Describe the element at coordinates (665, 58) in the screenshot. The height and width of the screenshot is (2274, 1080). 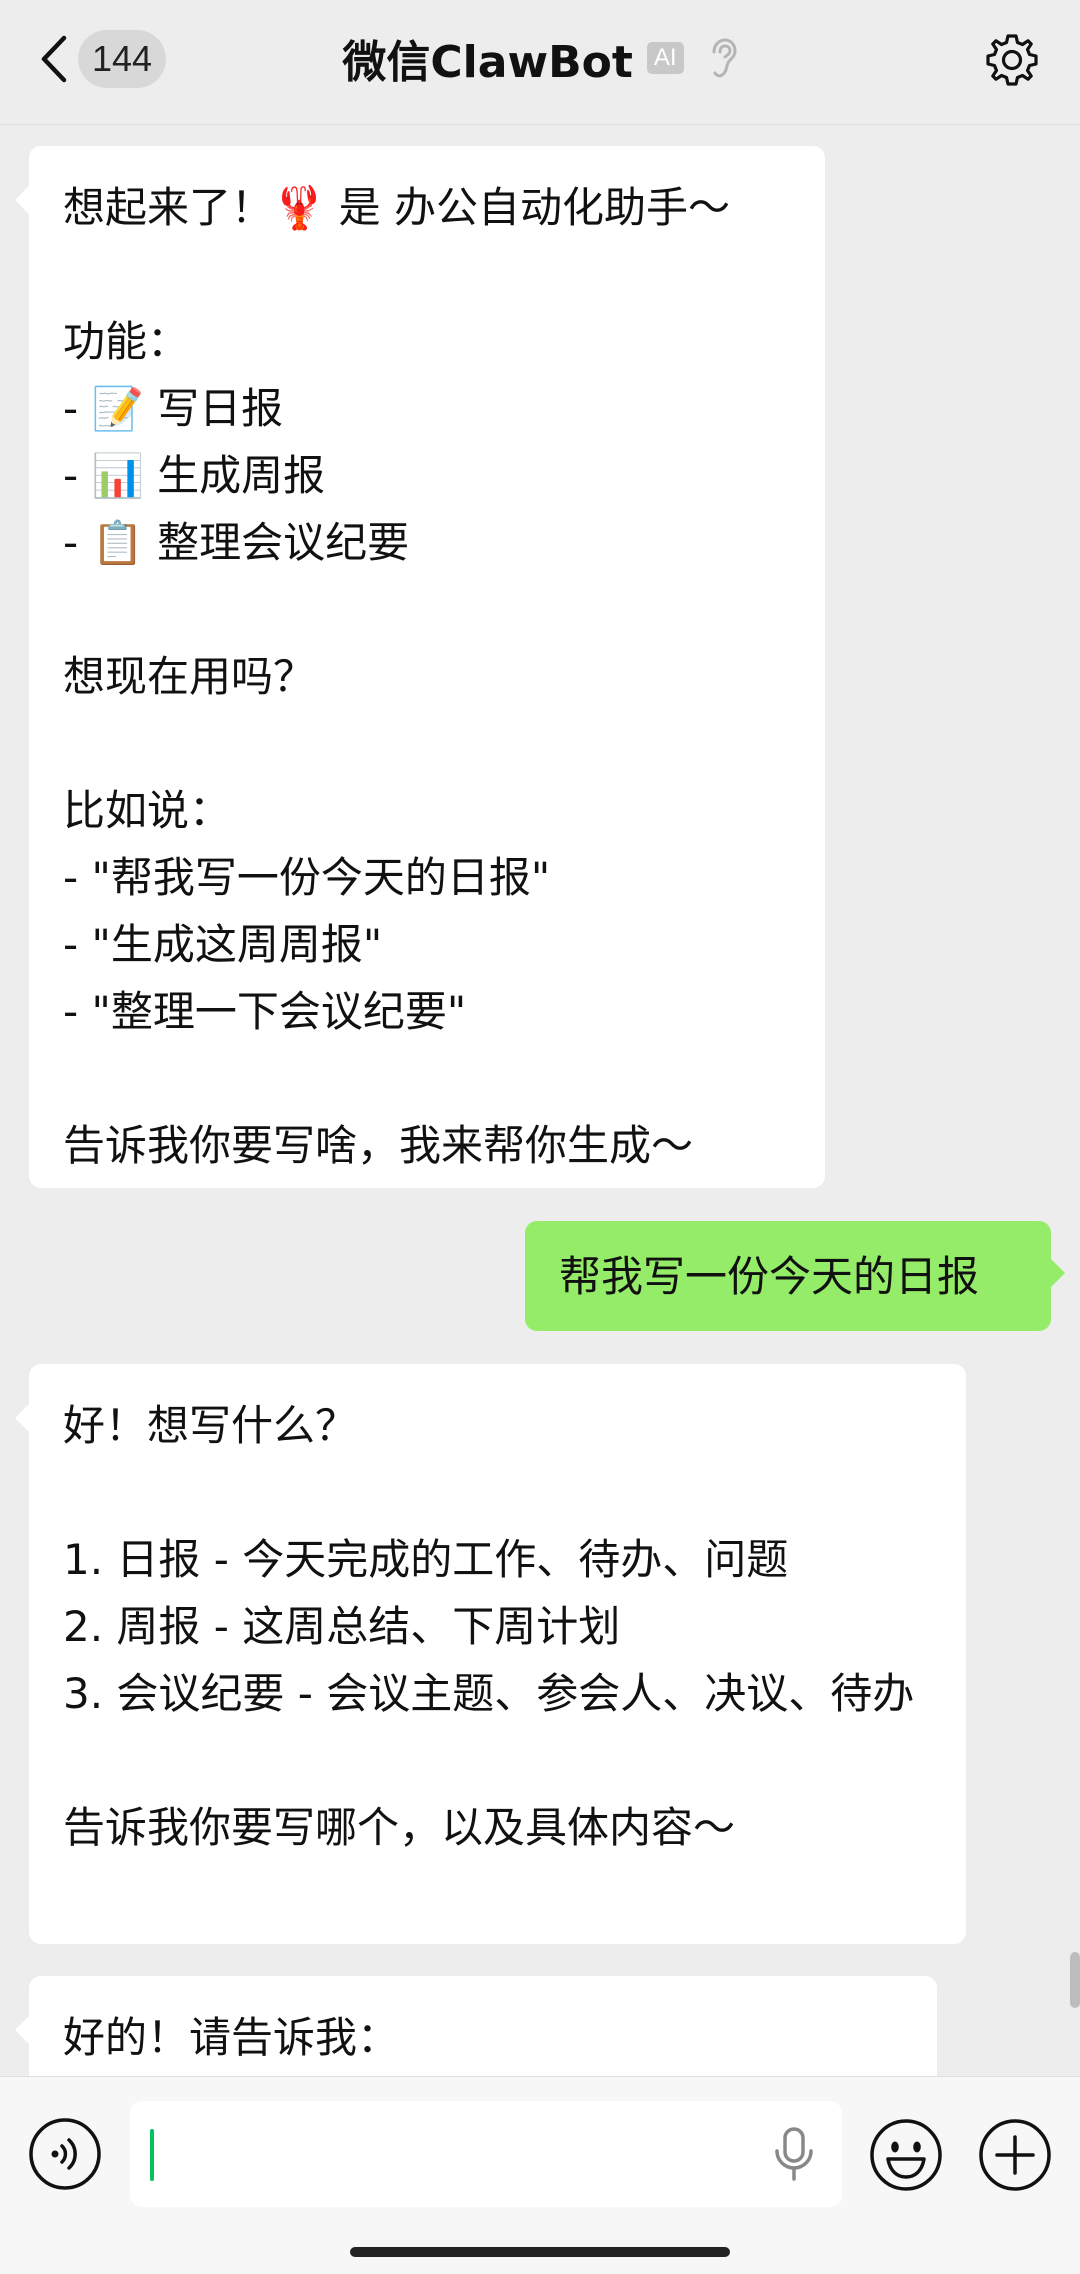
I see `ai-badge: AI` at that location.